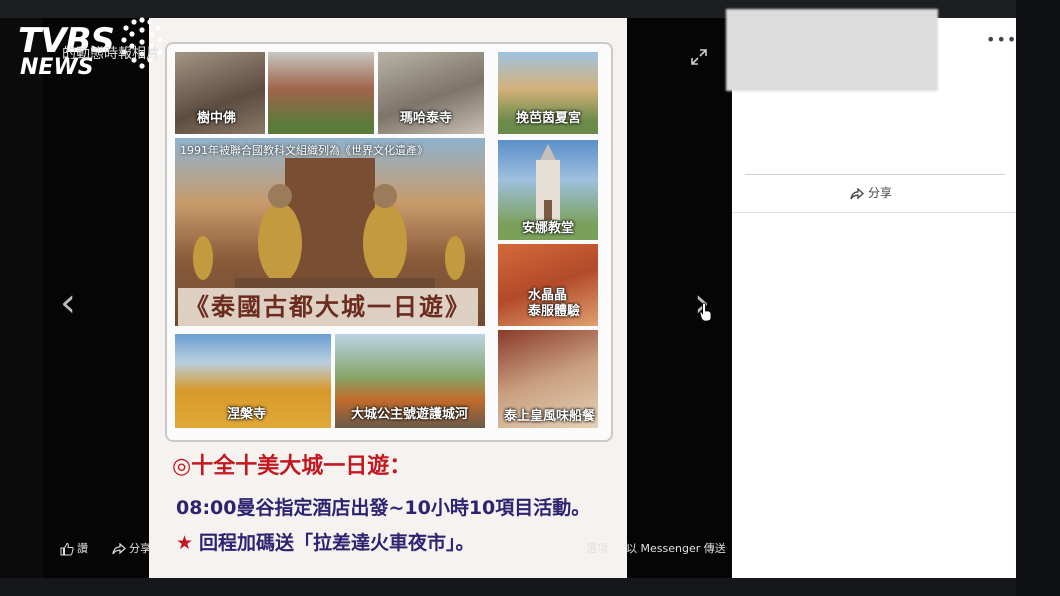 The height and width of the screenshot is (596, 1060). Describe the element at coordinates (431, 93) in the screenshot. I see `collage-tile-wat-mahathat: 瑪哈泰寺` at that location.